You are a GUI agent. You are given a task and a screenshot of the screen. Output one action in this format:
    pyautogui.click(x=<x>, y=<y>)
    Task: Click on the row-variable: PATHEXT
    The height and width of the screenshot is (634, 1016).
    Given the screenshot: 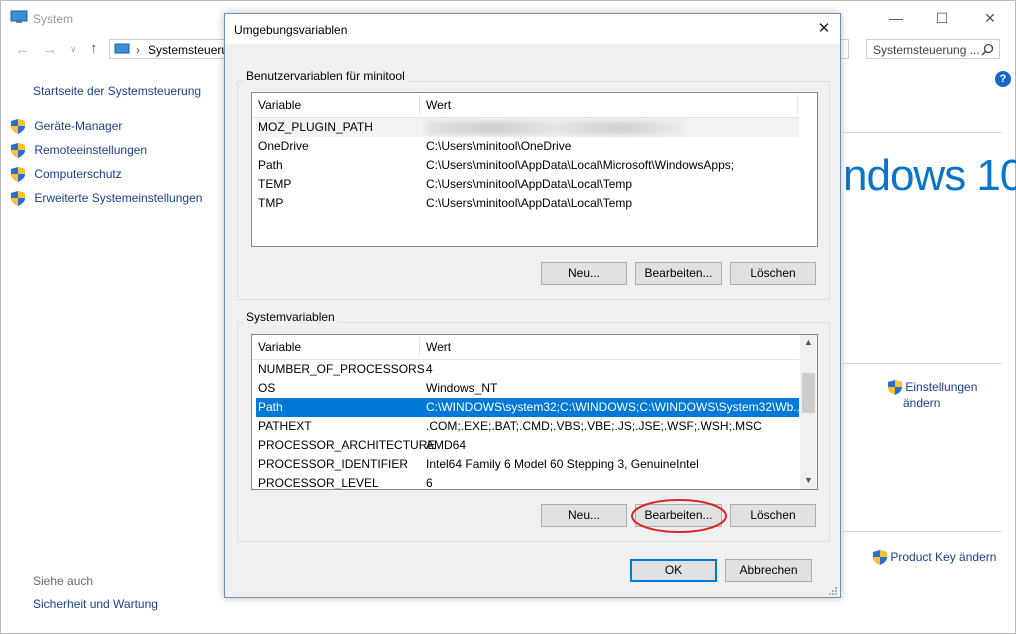 What is the action you would take?
    pyautogui.click(x=285, y=426)
    